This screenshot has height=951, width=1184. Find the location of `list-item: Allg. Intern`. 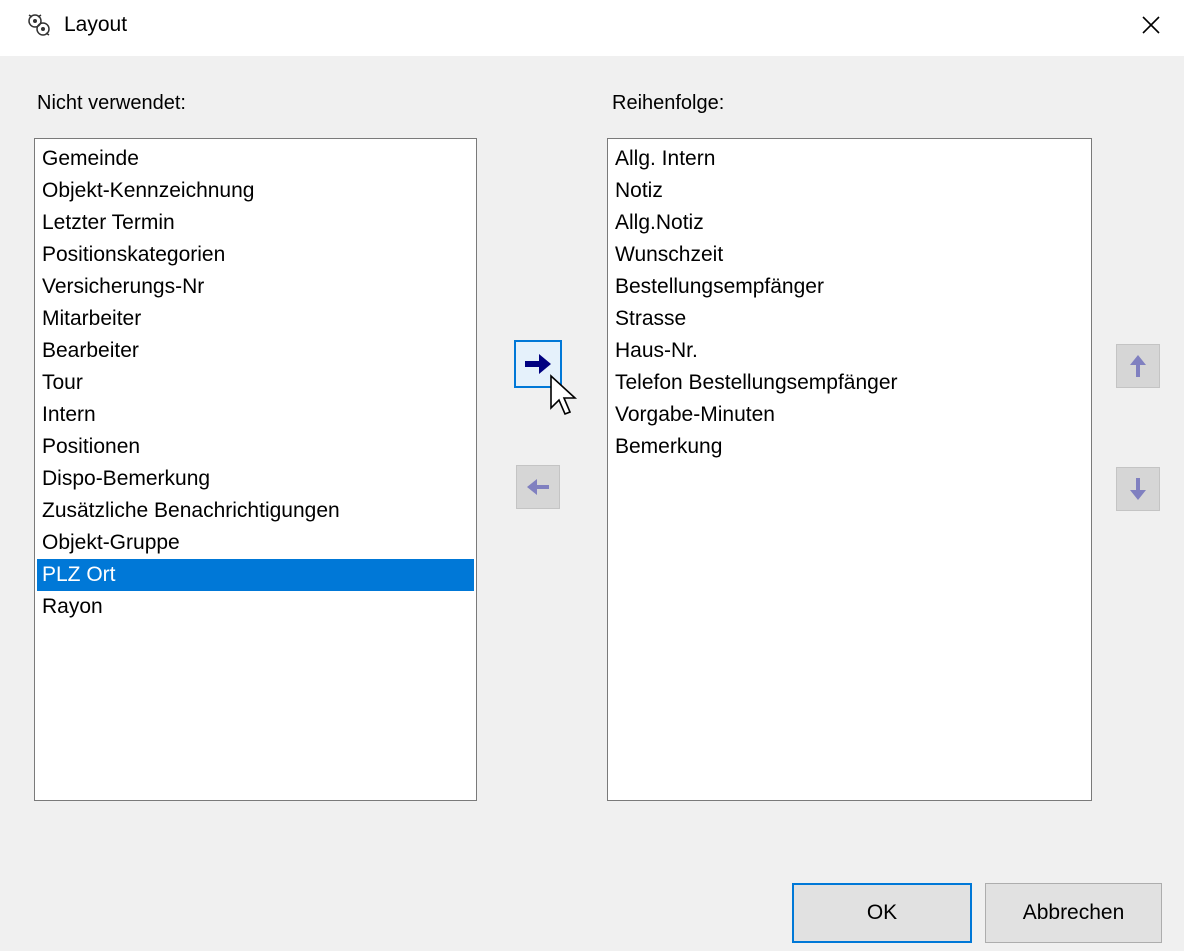

list-item: Allg. Intern is located at coordinates (849, 159).